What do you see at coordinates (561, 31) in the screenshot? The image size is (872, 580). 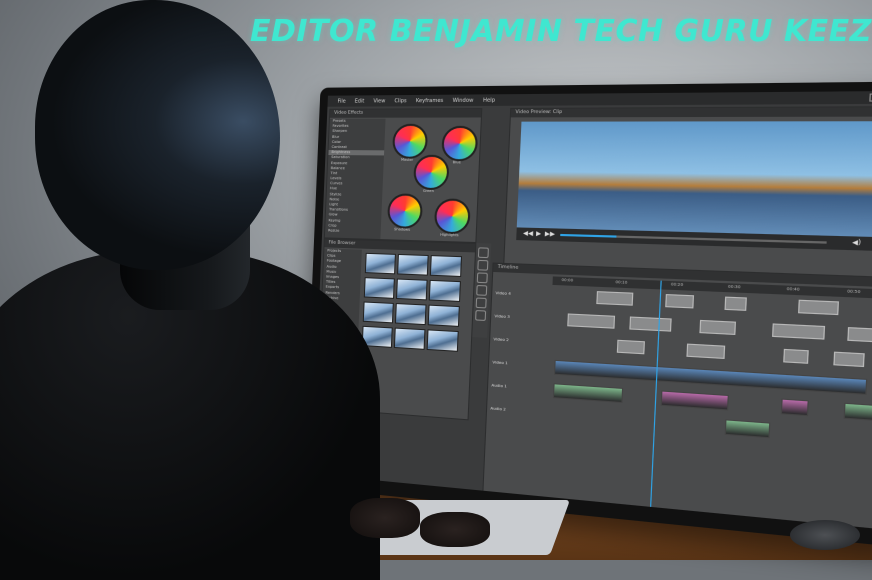 I see `headline-text: EDITOR BENJAMIN TECH GURU KEEZY` at bounding box center [561, 31].